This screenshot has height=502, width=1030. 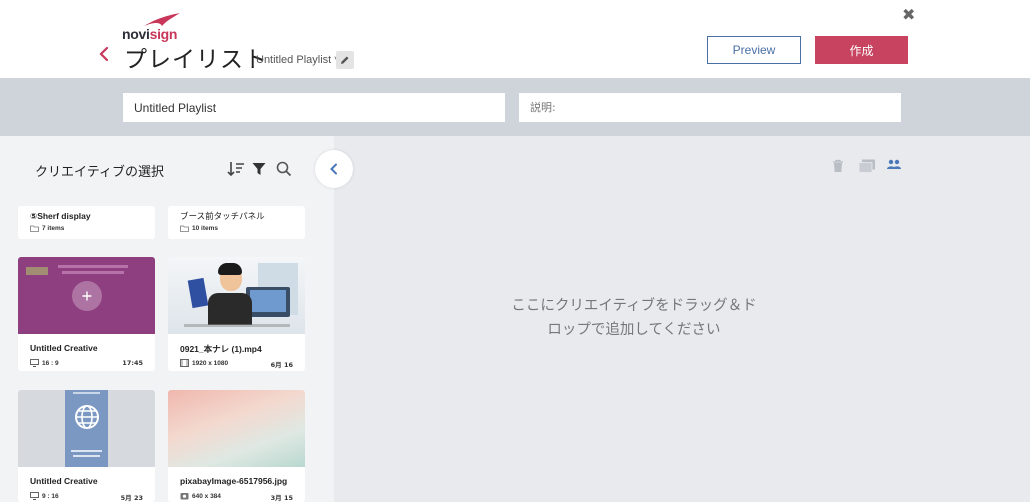 I want to click on folder-count-text: 10 items, so click(x=205, y=228).